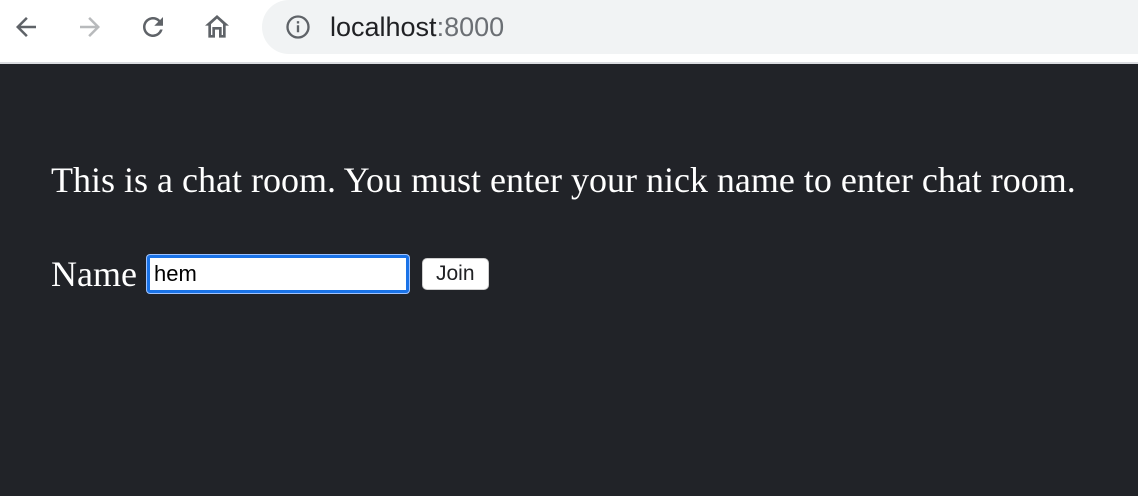  Describe the element at coordinates (383, 27) in the screenshot. I see `url-host: localhost` at that location.